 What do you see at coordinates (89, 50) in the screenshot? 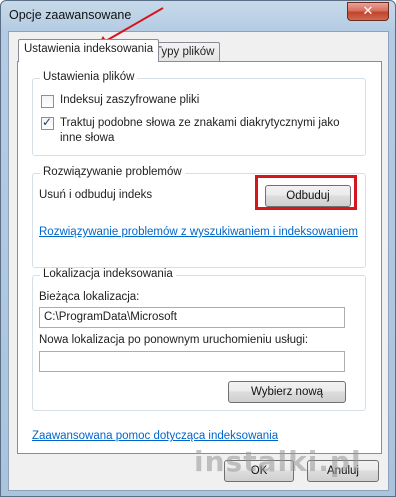
I see `tab-indexing-settings: Ustawienia indeksowania` at bounding box center [89, 50].